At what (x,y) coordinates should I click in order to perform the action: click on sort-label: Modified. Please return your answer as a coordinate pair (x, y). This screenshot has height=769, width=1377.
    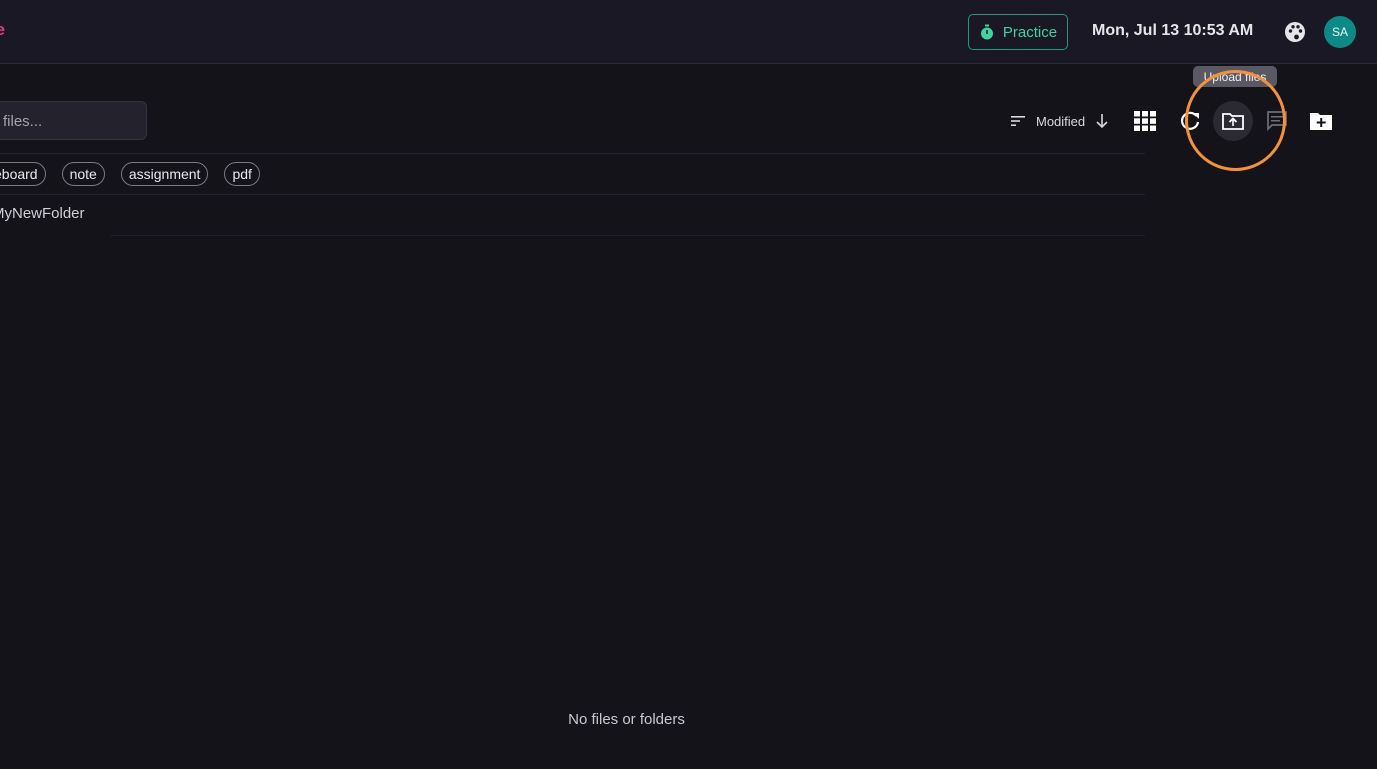
    Looking at the image, I should click on (1061, 121).